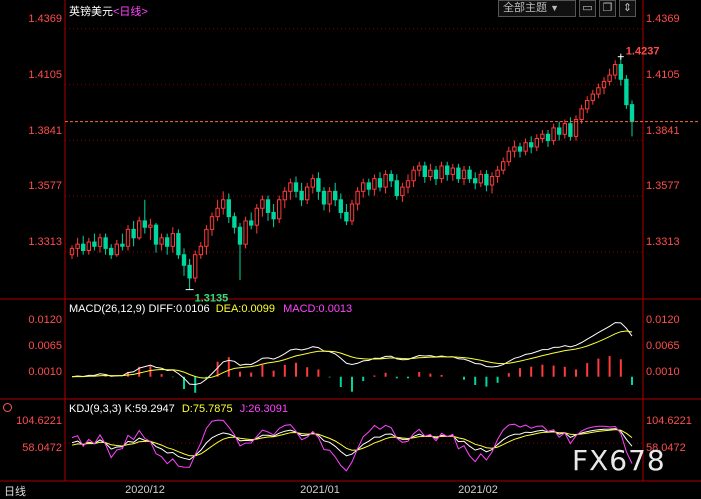  I want to click on kdj-d-line, so click(352, 443).